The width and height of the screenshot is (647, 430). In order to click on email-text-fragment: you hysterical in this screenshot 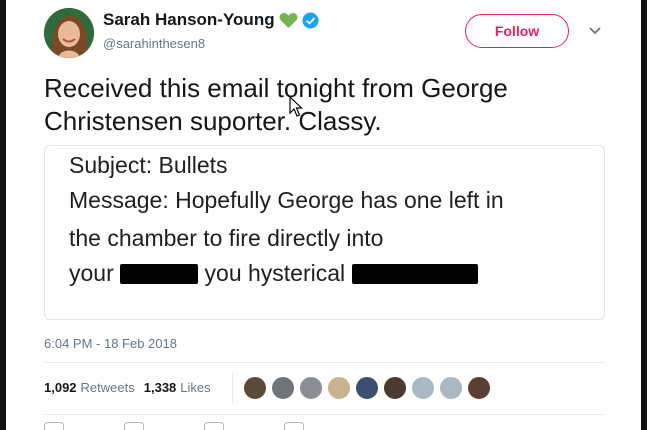, I will do `click(275, 273)`.